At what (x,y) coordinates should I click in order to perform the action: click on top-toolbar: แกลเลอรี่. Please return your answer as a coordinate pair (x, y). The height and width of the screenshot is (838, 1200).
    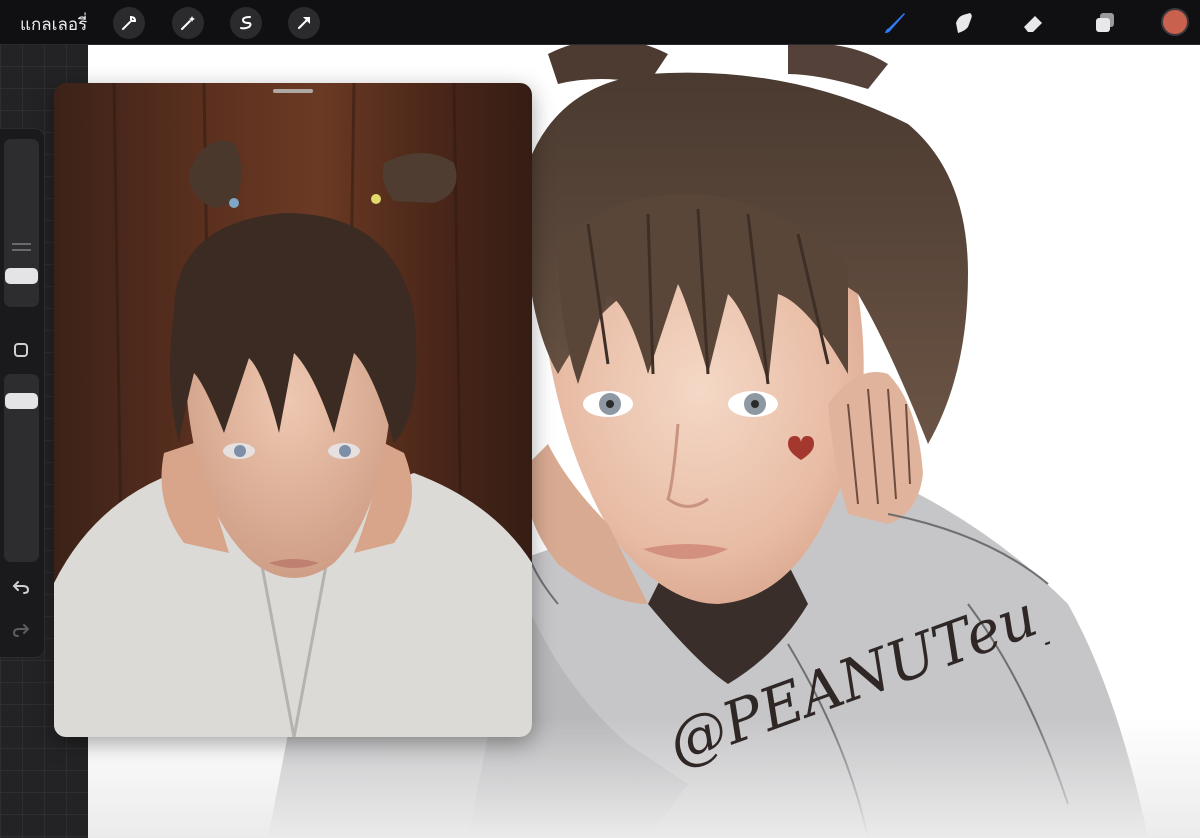
    Looking at the image, I should click on (600, 22).